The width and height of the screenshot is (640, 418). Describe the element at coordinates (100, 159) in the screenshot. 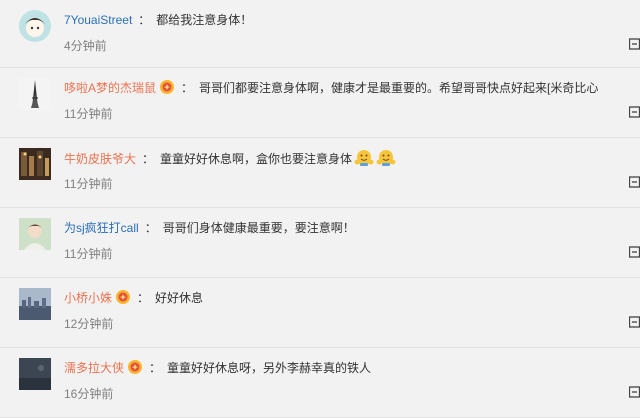

I see `comment-username: 牛奶皮肤爷大` at that location.